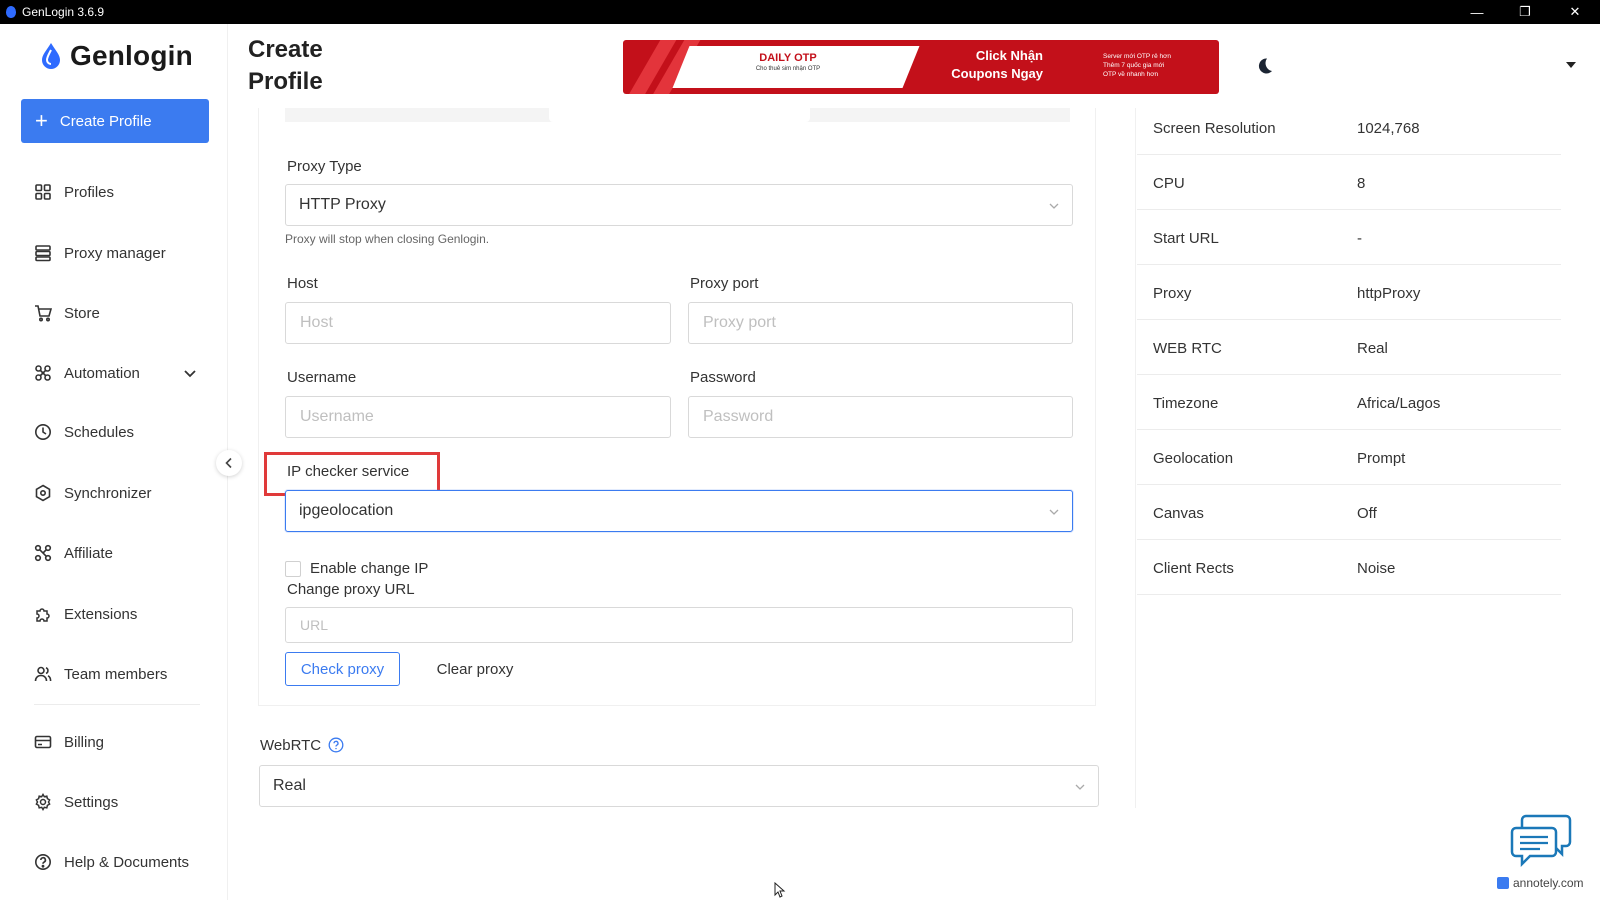 Image resolution: width=1600 pixels, height=900 pixels. I want to click on sidebar-item-schedules: Schedules, so click(84, 432).